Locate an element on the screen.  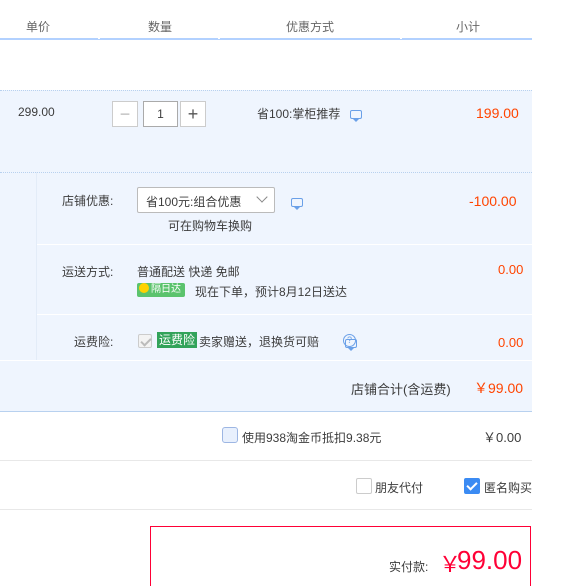
order-table-header: 单价 数量 优惠方式 小计 is located at coordinates (266, 20).